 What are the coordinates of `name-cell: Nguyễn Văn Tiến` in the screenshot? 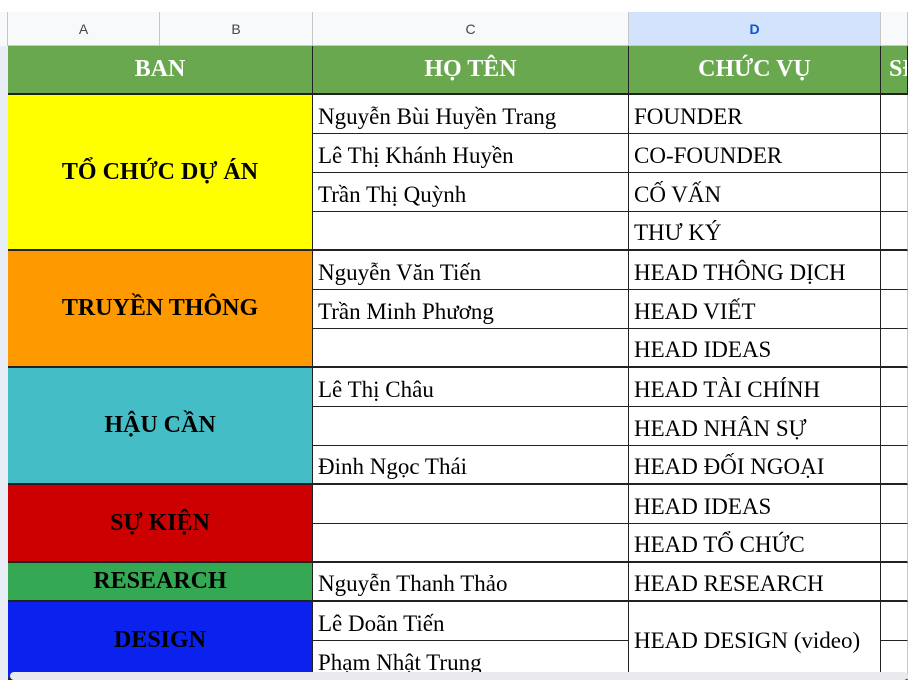 It's located at (471, 270).